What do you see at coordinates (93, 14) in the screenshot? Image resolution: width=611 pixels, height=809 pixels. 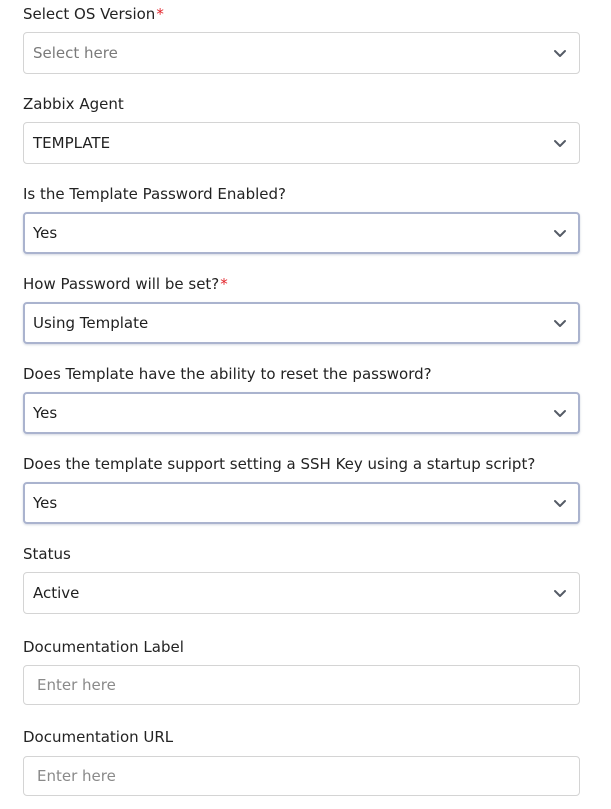 I see `os-version-label: Select OS Version*` at bounding box center [93, 14].